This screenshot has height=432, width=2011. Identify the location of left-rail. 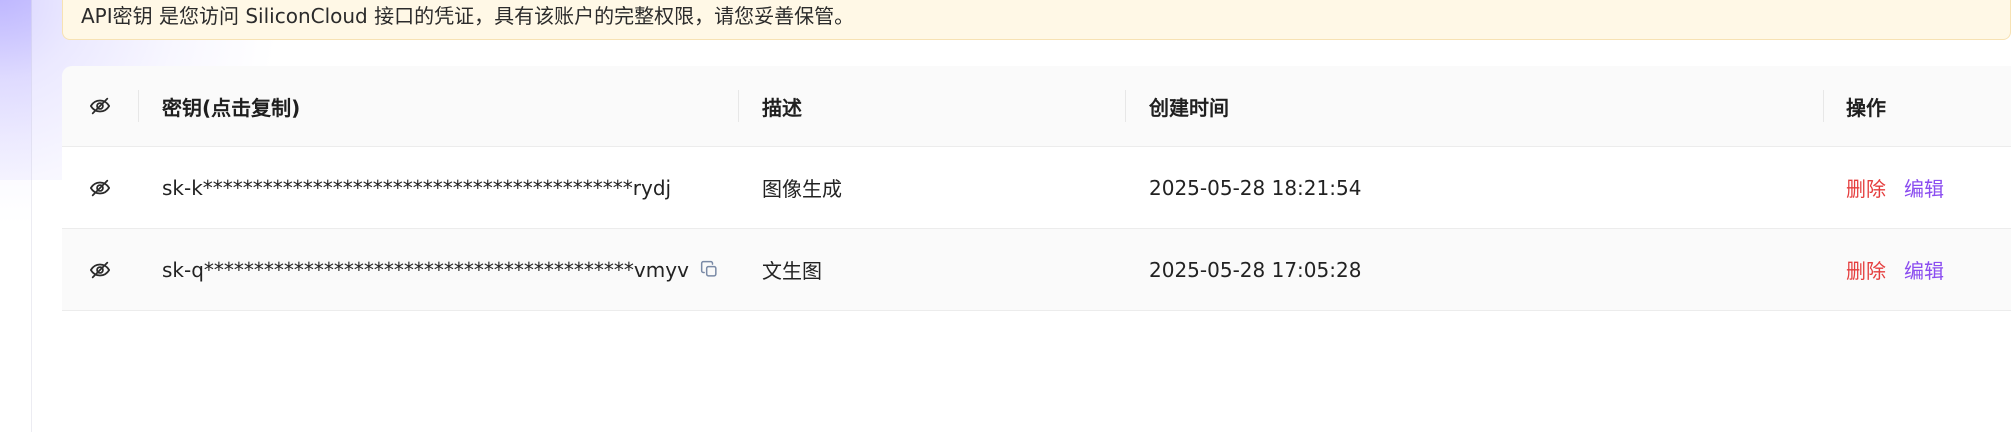
(16, 216).